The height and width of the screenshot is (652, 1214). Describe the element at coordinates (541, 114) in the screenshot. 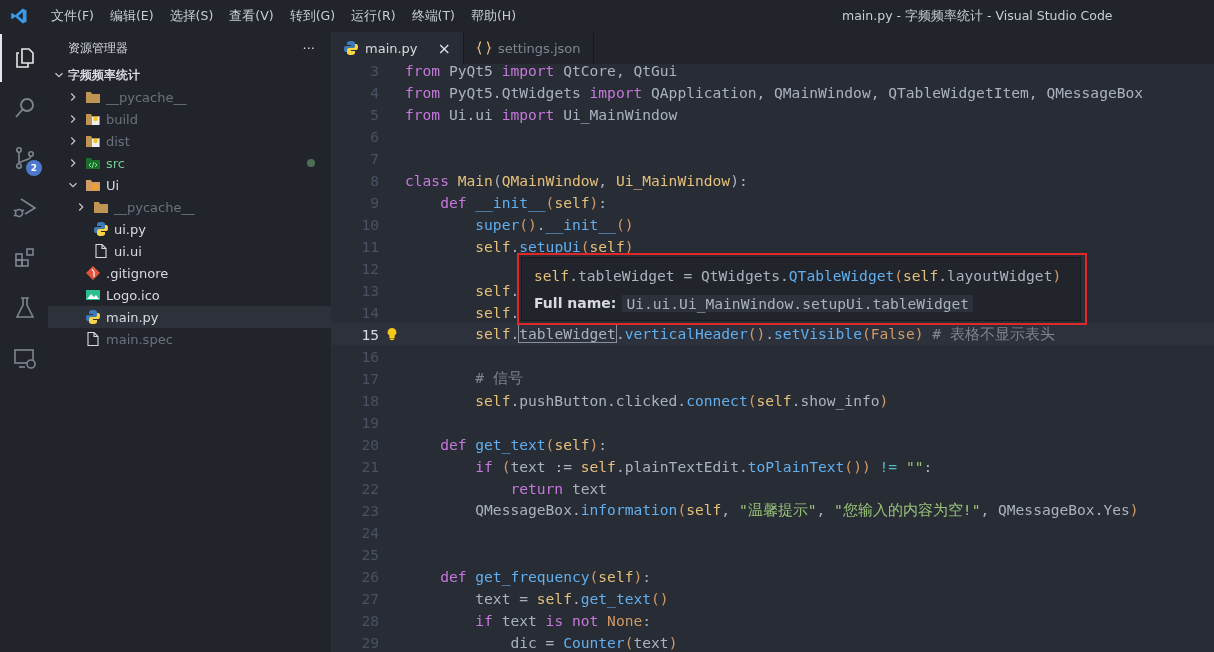

I see `code-line: from Ui.ui import Ui_MainWindow` at that location.